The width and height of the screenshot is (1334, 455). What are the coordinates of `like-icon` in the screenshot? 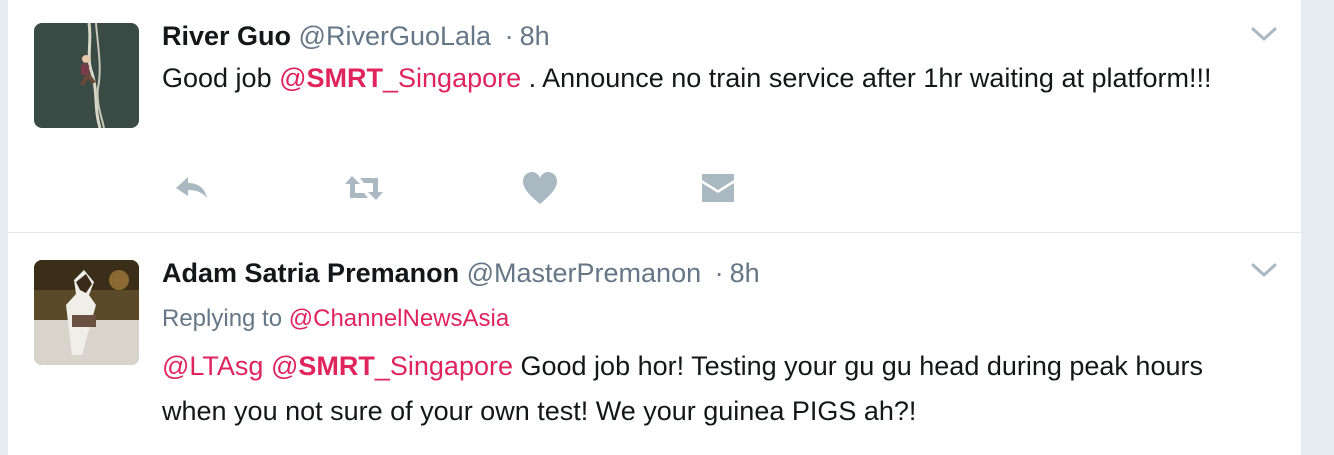 It's located at (542, 188).